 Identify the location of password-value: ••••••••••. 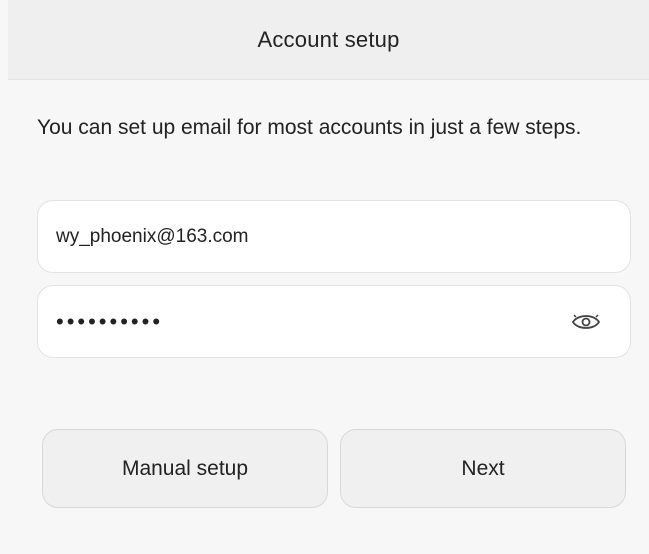
(302, 322).